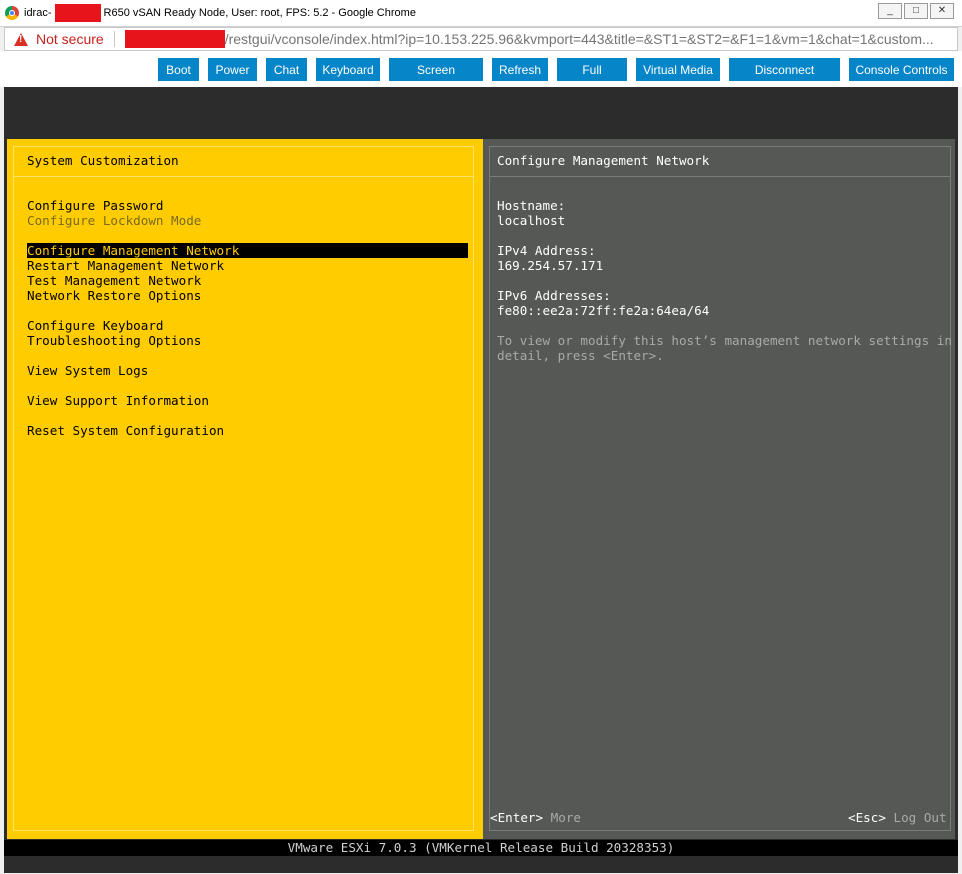  What do you see at coordinates (520, 69) in the screenshot?
I see `refresh-button: Refresh` at bounding box center [520, 69].